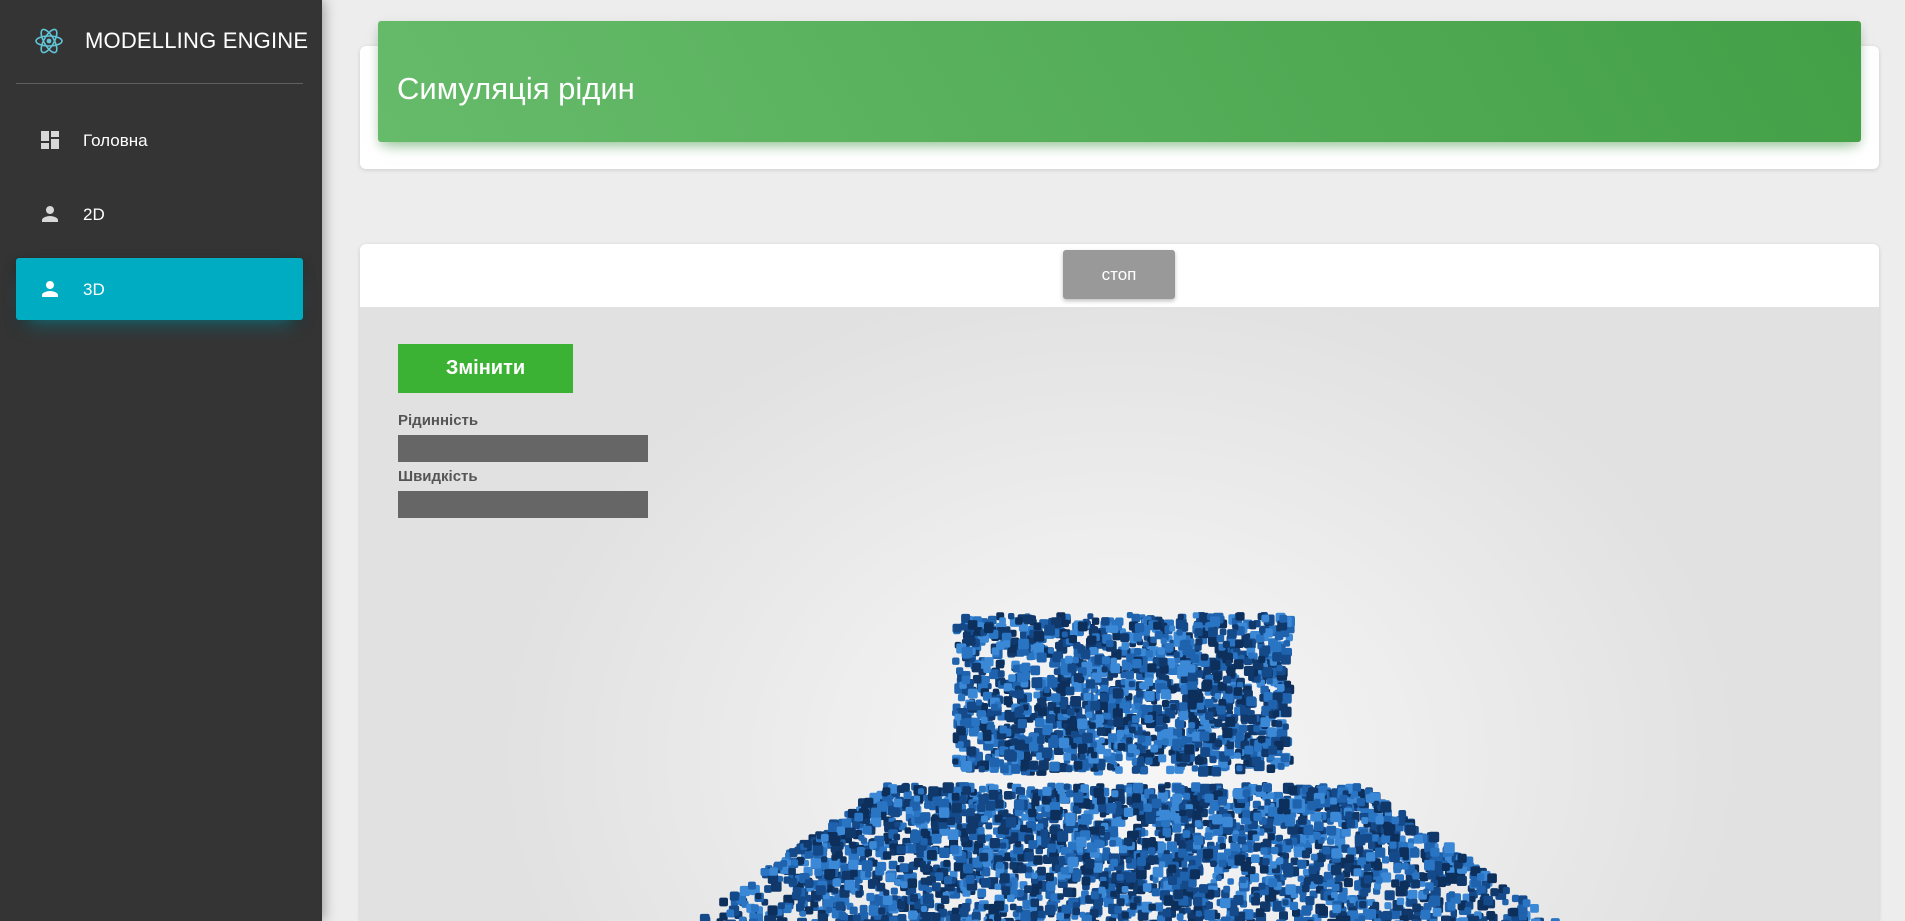 Image resolution: width=1905 pixels, height=921 pixels. What do you see at coordinates (159, 289) in the screenshot?
I see `sidebar-item-3d: 3D` at bounding box center [159, 289].